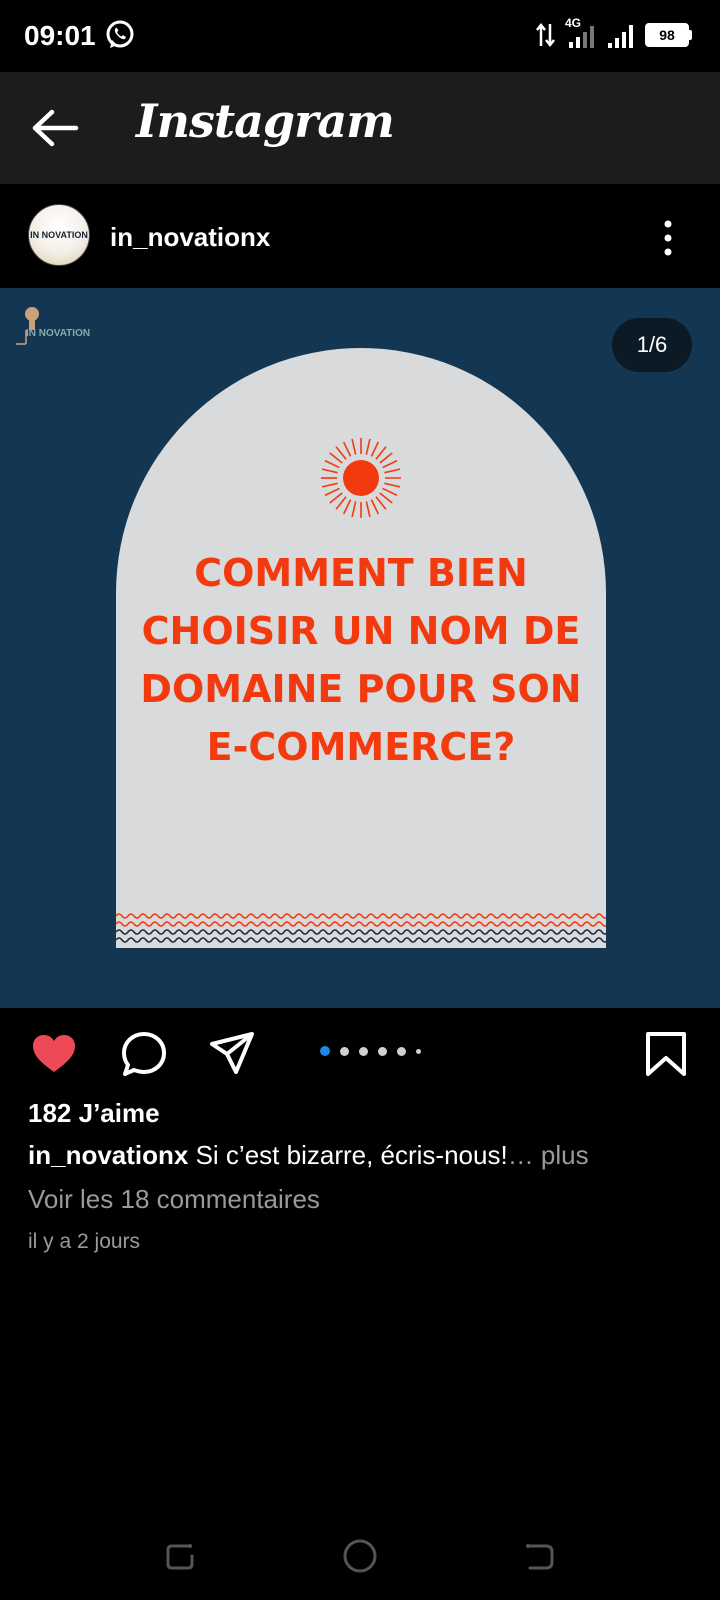 Image resolution: width=720 pixels, height=1600 pixels. I want to click on battery-level: 98, so click(667, 35).